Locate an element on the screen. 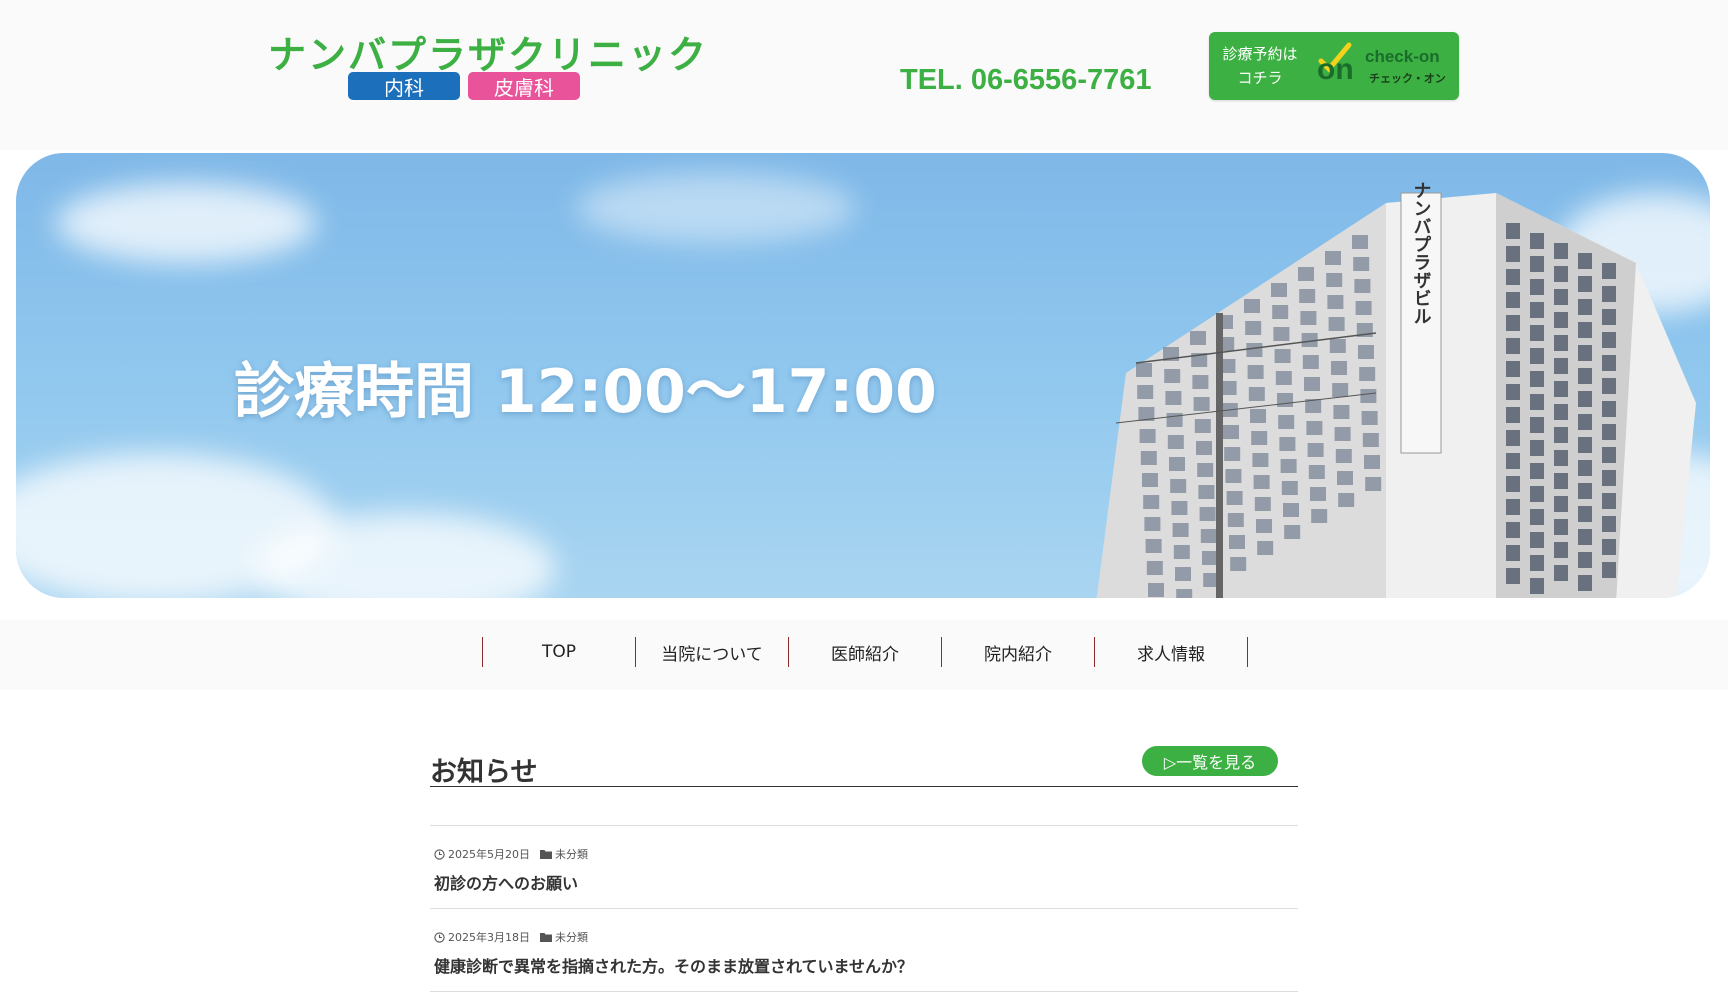 This screenshot has height=1000, width=1728. nav-item-top: TOP is located at coordinates (559, 652).